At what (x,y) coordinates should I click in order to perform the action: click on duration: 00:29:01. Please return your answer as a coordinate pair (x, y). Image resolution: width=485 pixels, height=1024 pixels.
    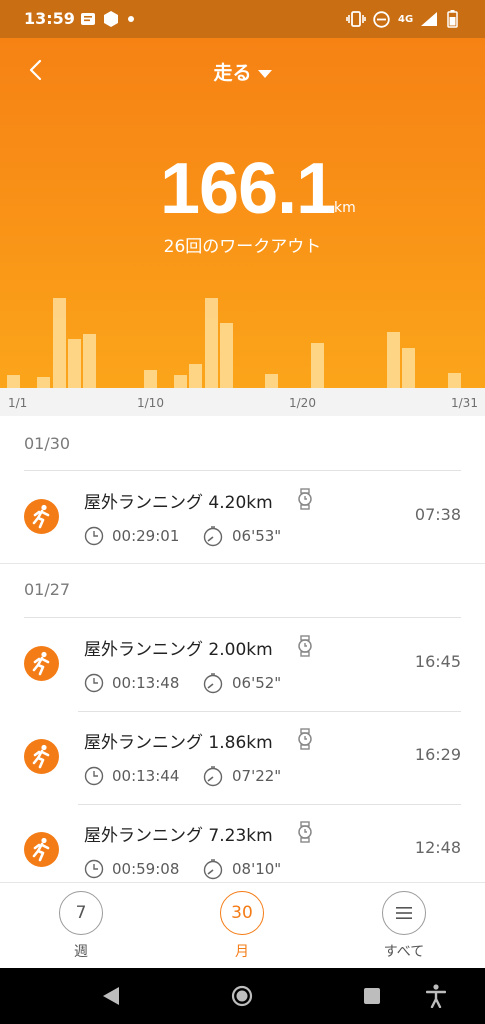
    Looking at the image, I should click on (131, 536).